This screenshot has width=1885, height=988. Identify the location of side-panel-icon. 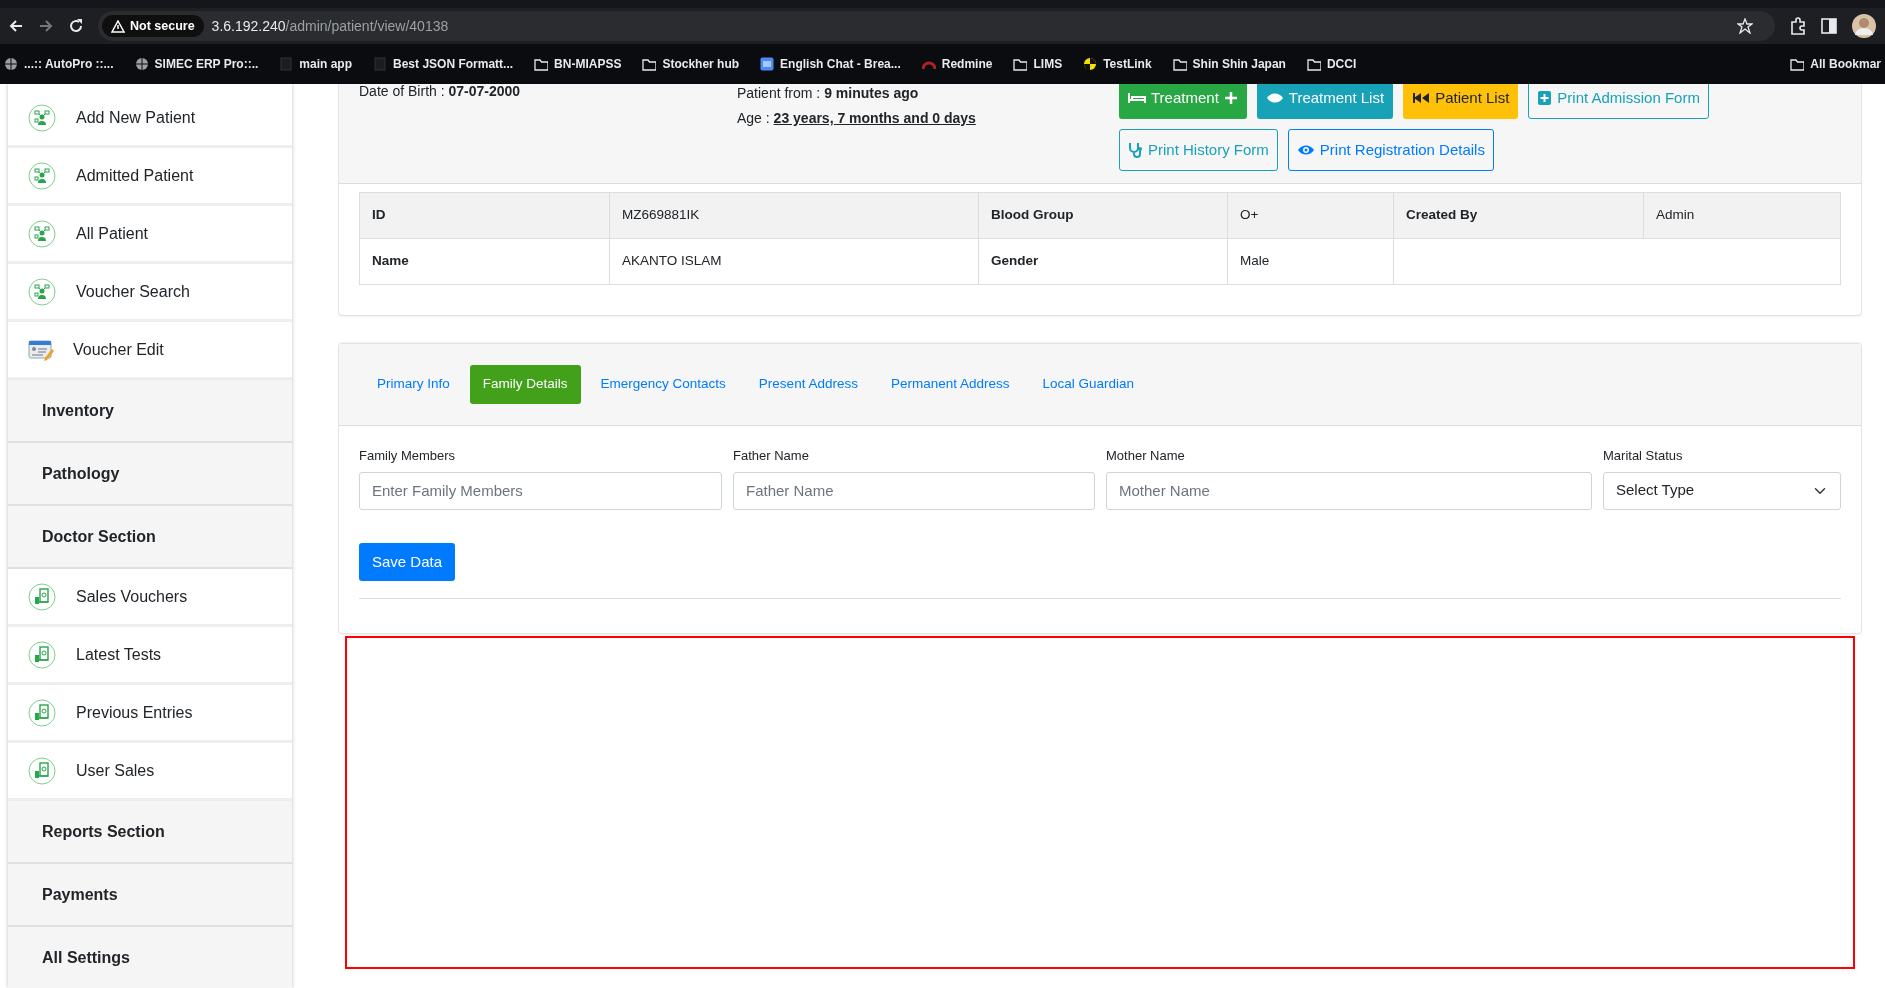
(1829, 26).